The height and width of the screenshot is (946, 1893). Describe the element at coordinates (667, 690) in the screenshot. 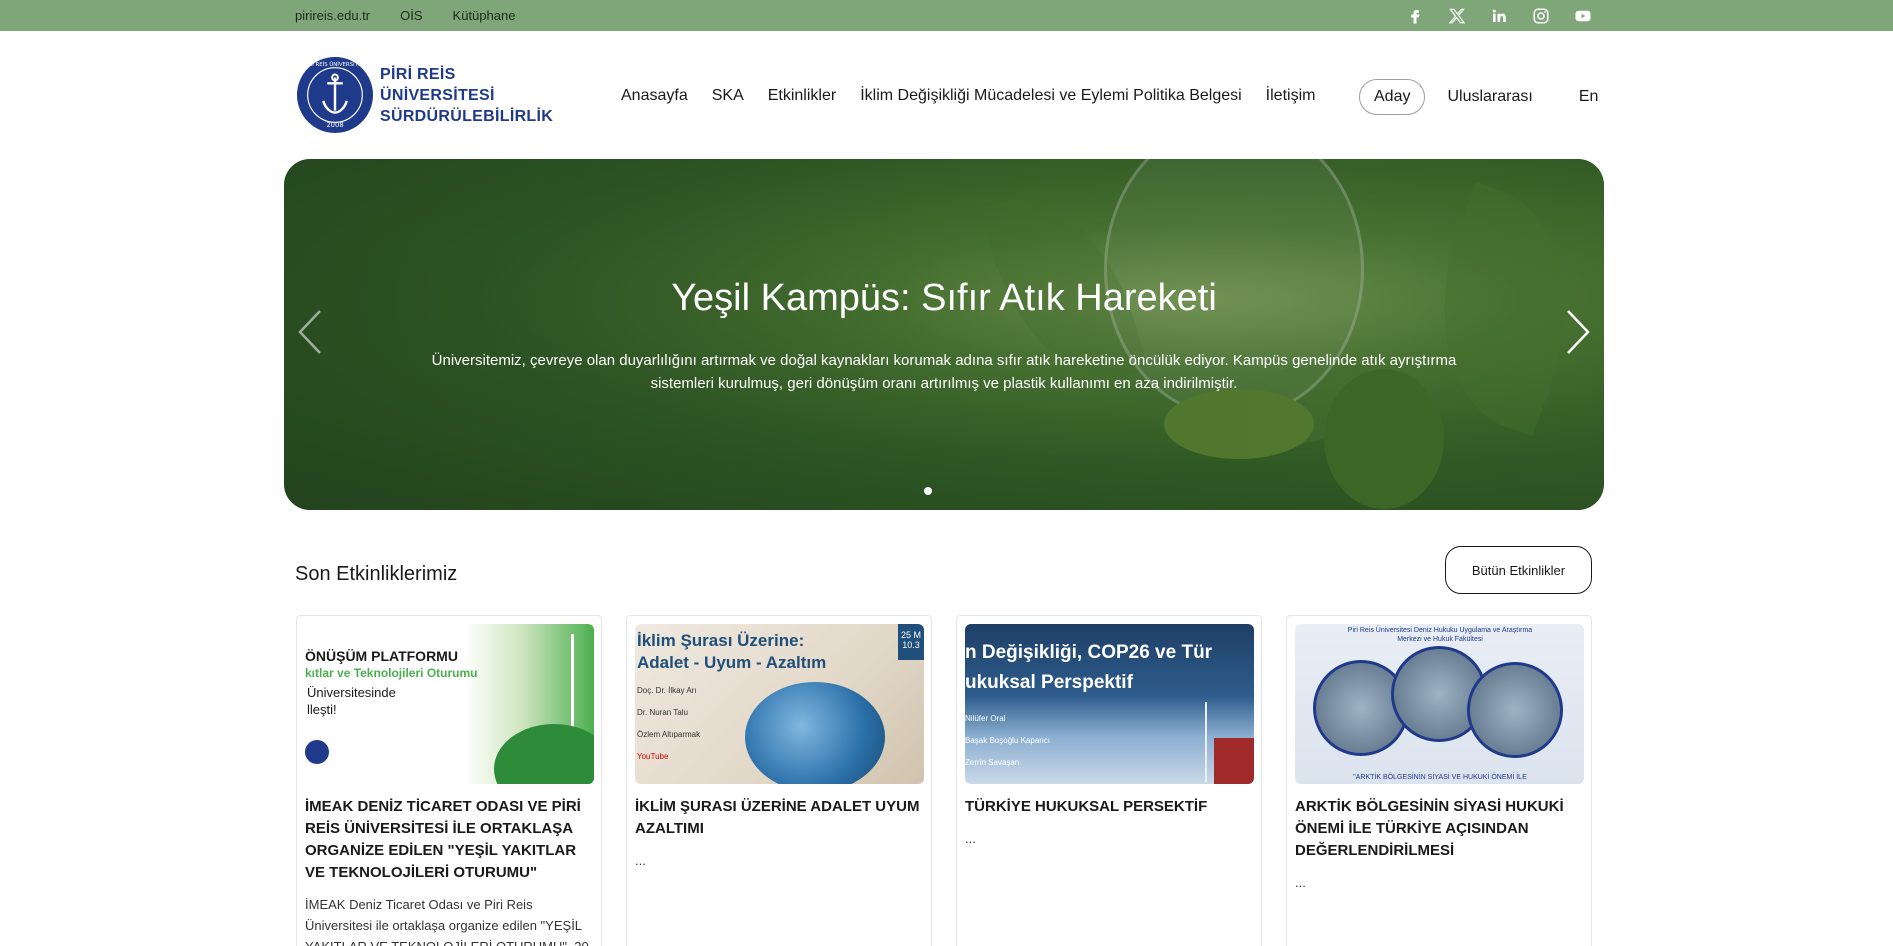

I see `image-text: Doç. Dr. İlkay Arı` at that location.